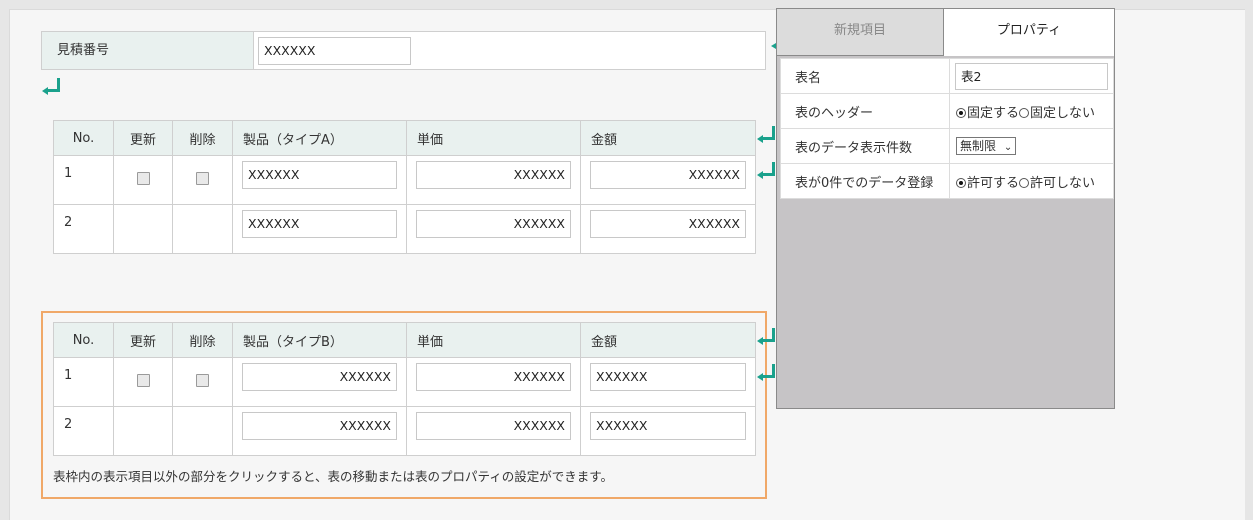 Image resolution: width=1253 pixels, height=520 pixels. What do you see at coordinates (865, 146) in the screenshot?
I see `prop-label-display-count: 表のデータ表示件数` at bounding box center [865, 146].